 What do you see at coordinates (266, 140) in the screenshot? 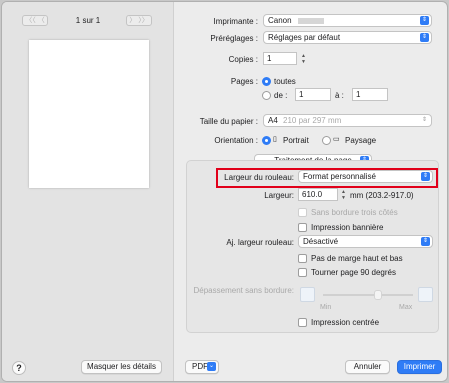
I see `orientation-portrait-radio` at bounding box center [266, 140].